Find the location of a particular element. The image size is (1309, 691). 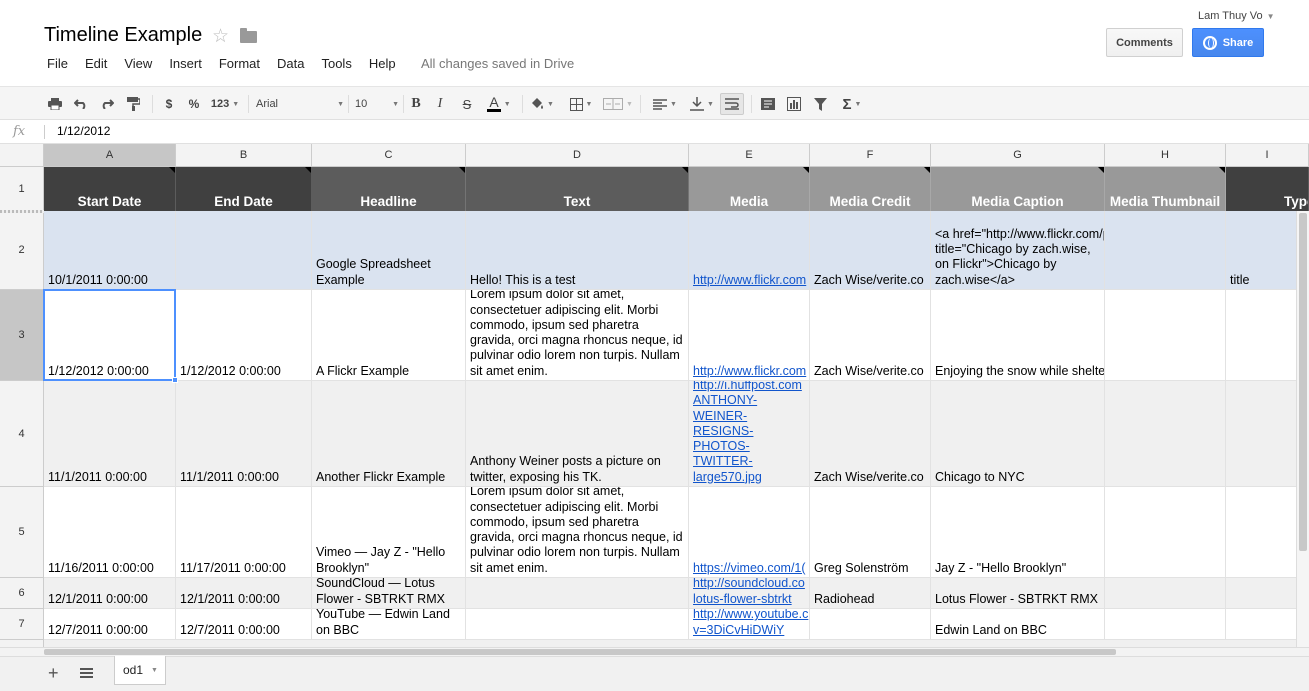

vertical-align-button: ▼ is located at coordinates (702, 104).